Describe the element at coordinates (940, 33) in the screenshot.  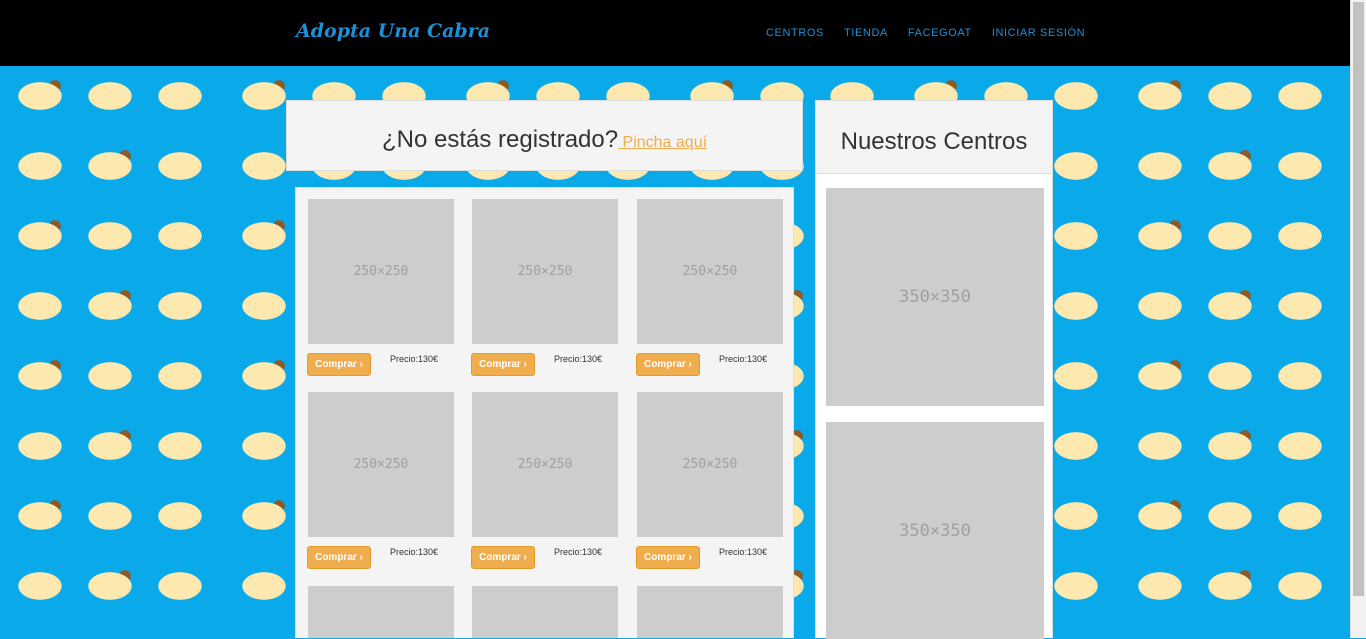
I see `nav-link-facegoat: FACEGOAT` at that location.